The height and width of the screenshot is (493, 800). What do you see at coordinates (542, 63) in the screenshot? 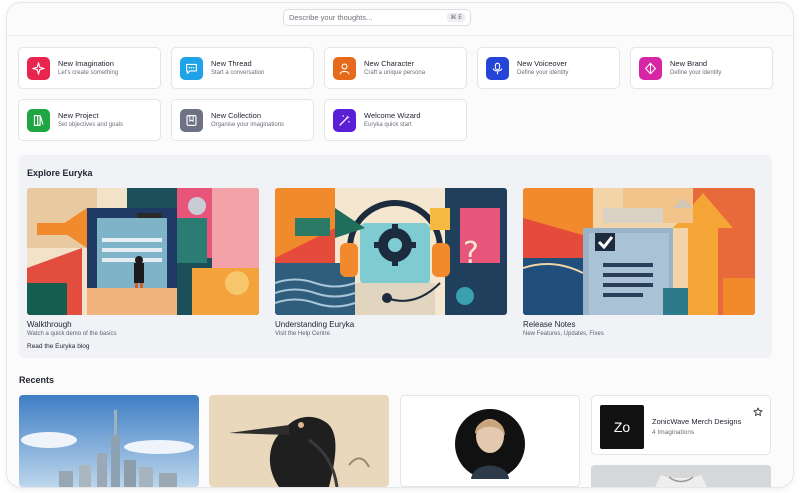
I see `quick-action-title: New Voiceover` at bounding box center [542, 63].